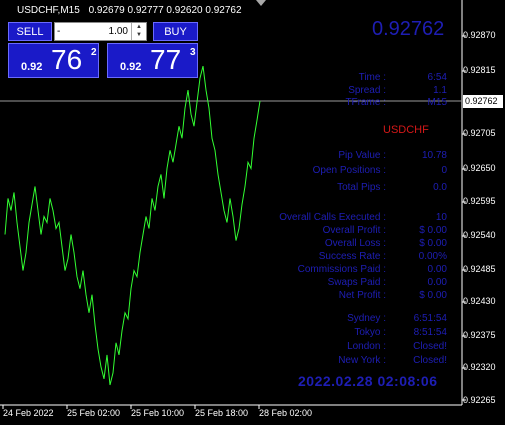 The height and width of the screenshot is (425, 505). What do you see at coordinates (362, 295) in the screenshot?
I see `net-profit-label: Net Profit :` at bounding box center [362, 295].